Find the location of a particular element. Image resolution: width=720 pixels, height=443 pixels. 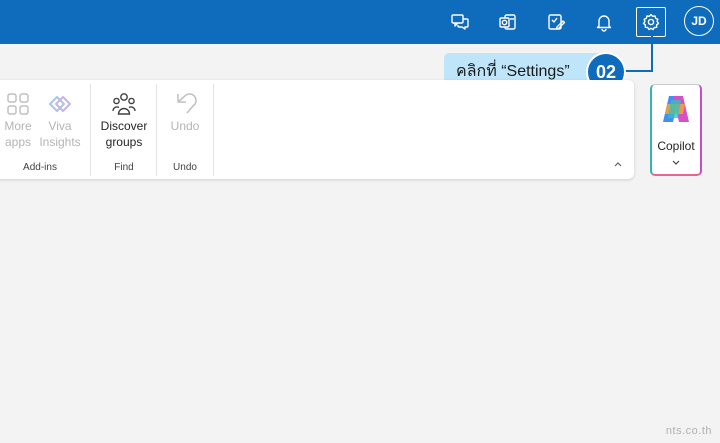

undo-button: Undo is located at coordinates (185, 111).